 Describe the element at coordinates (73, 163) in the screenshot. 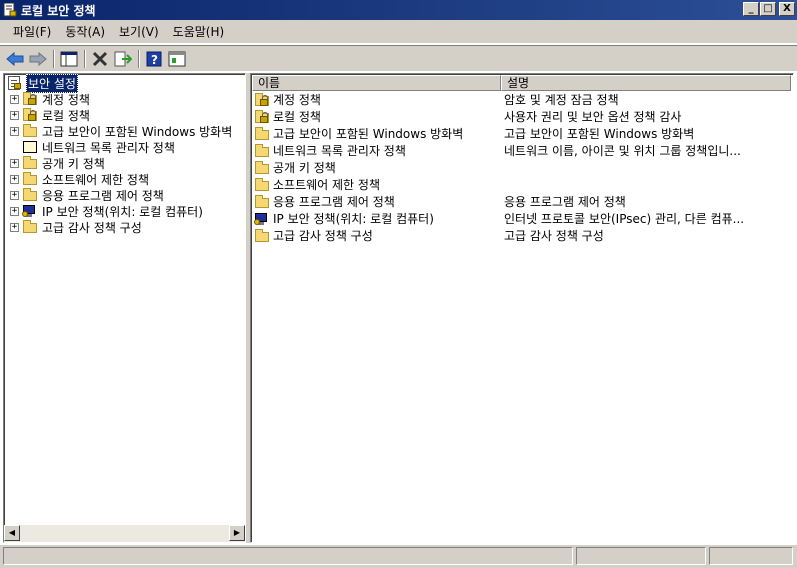

I see `tree-item-label: 공개 키 정책` at that location.